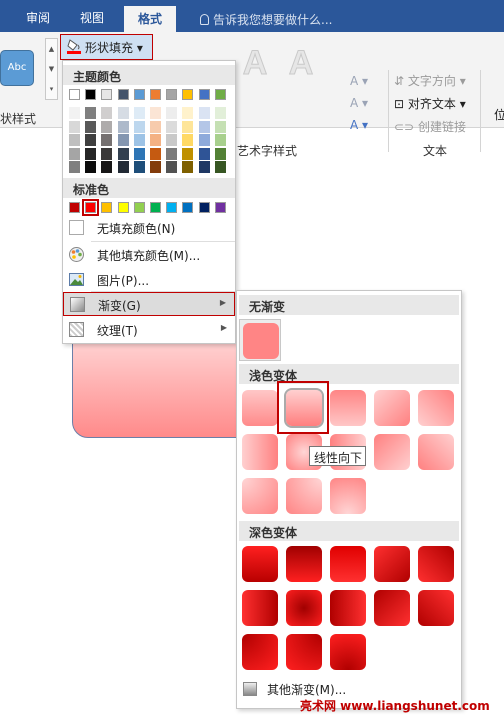 Image resolution: width=504 pixels, height=719 pixels. What do you see at coordinates (149, 304) in the screenshot?
I see `gradient-fill-item: 渐变(G) ▶` at bounding box center [149, 304].